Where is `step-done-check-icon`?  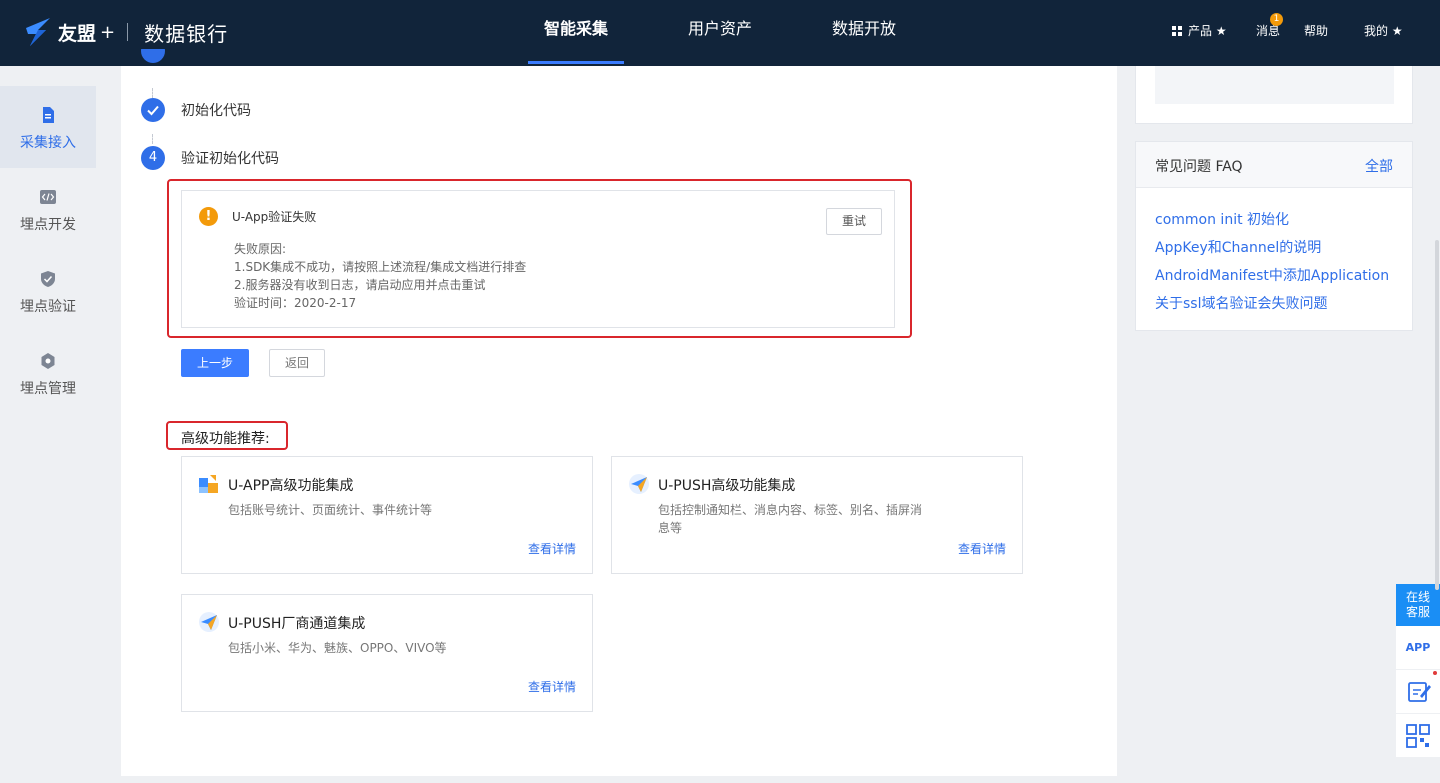 step-done-check-icon is located at coordinates (153, 110).